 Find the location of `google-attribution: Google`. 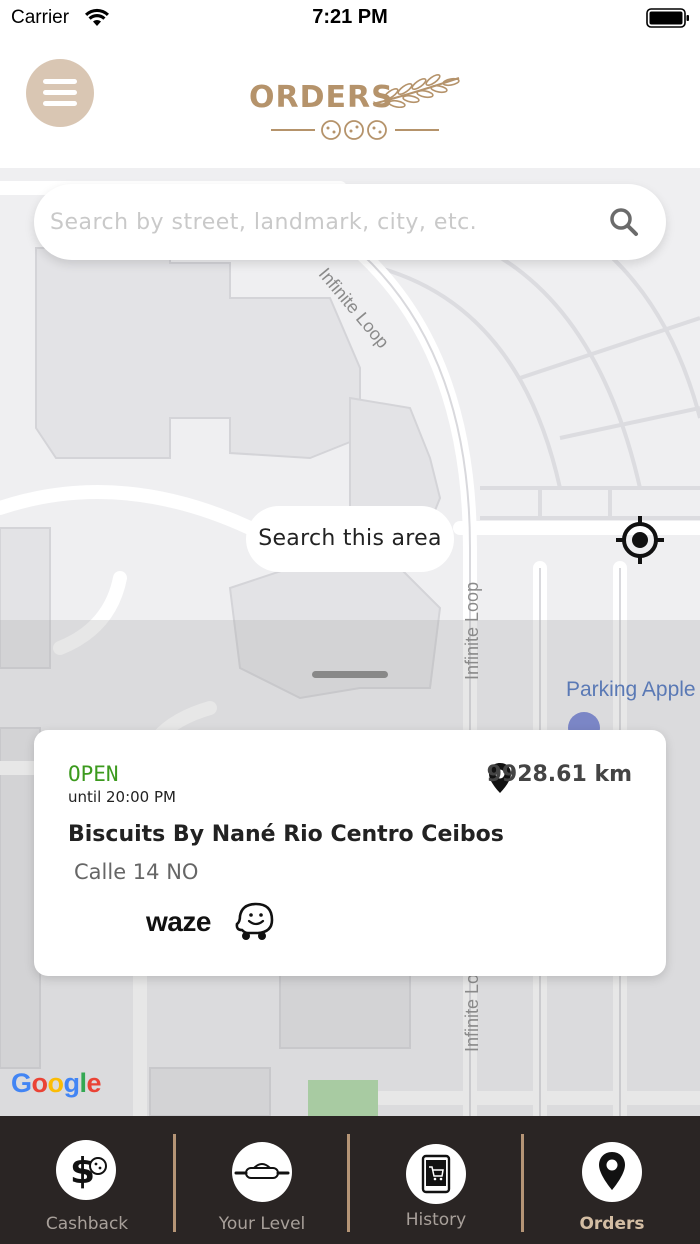

google-attribution: Google is located at coordinates (56, 1083).